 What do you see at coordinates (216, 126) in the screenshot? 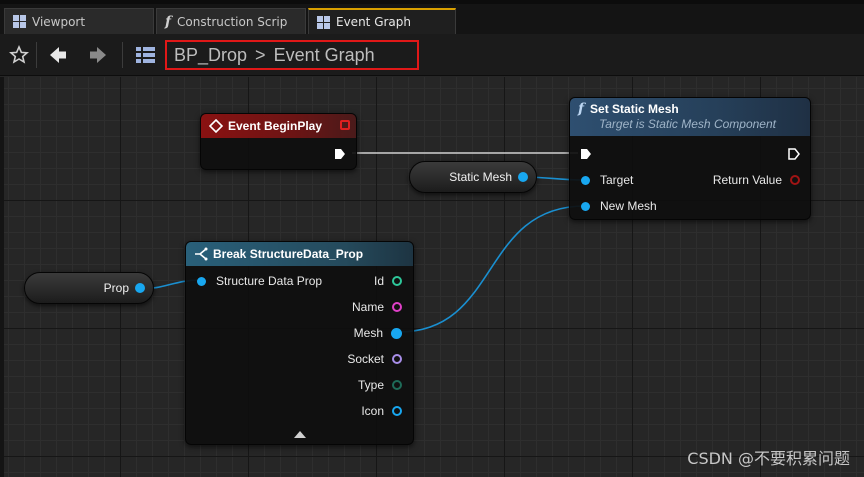
I see `event-diamond-icon` at bounding box center [216, 126].